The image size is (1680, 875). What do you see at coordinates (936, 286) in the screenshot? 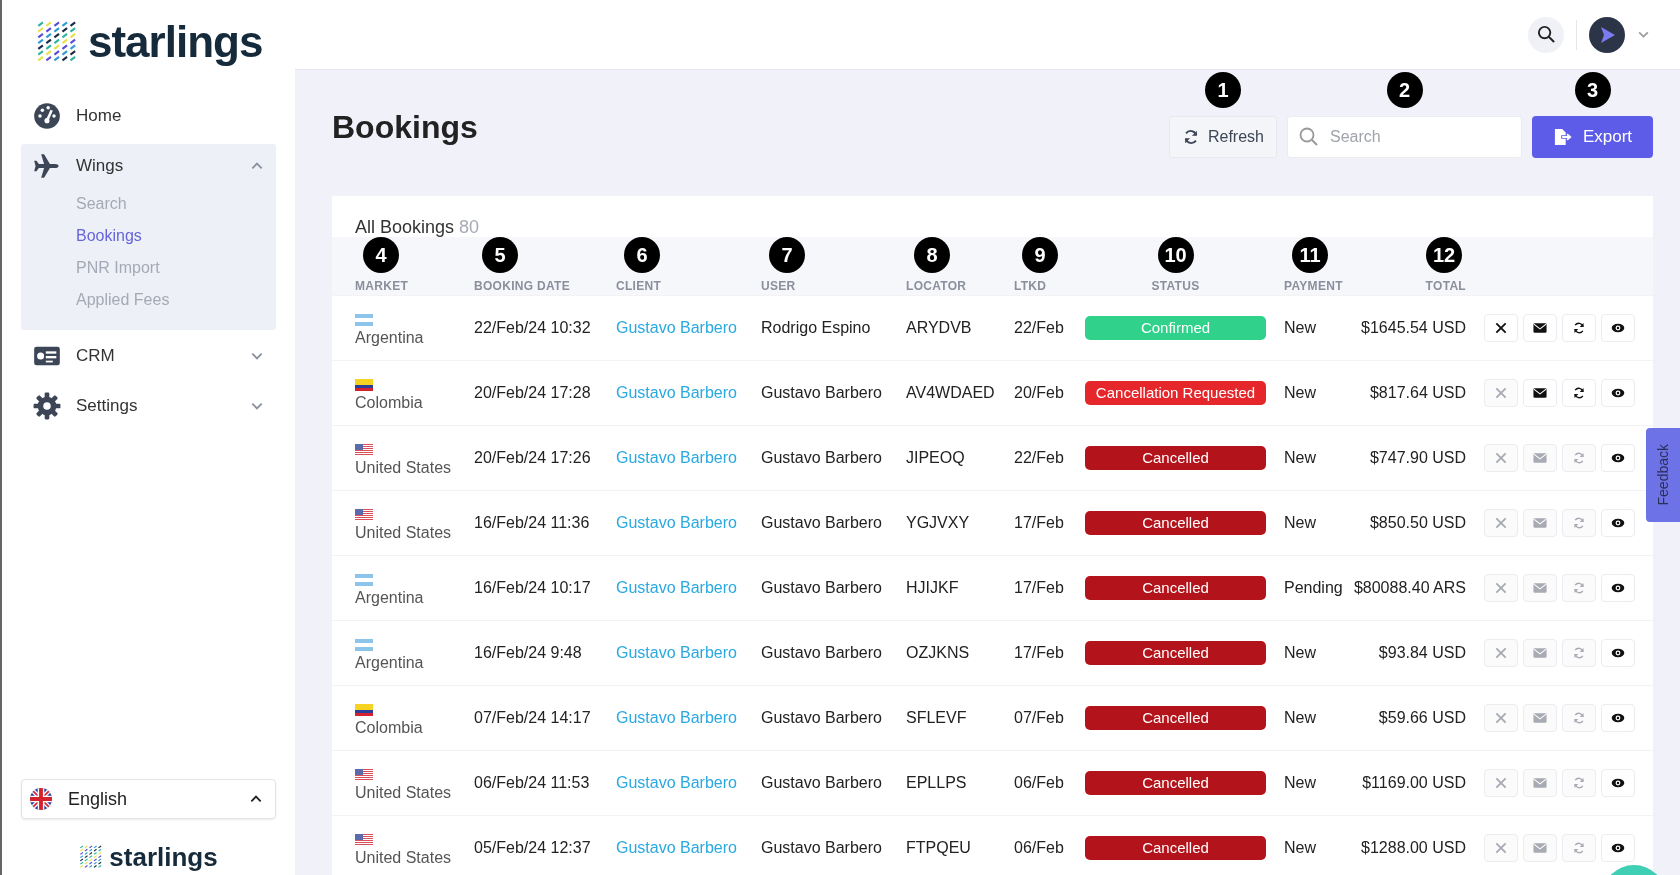
I see `column-header: LOCATOR` at bounding box center [936, 286].